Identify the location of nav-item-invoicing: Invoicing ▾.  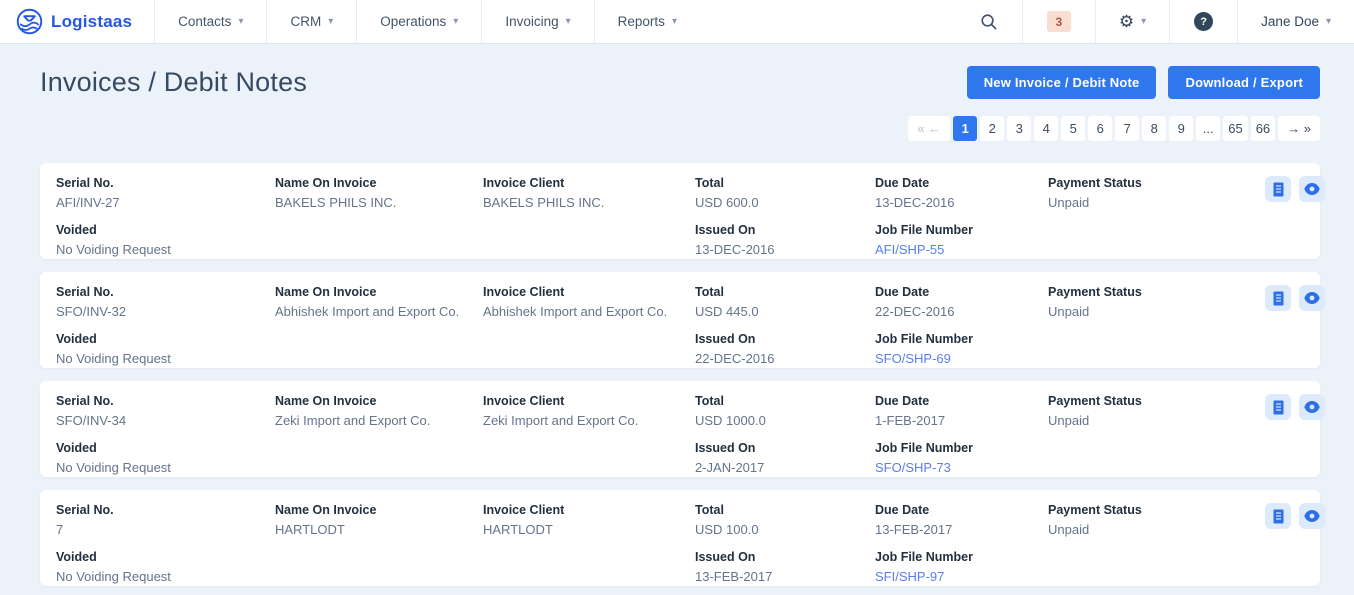
(537, 21).